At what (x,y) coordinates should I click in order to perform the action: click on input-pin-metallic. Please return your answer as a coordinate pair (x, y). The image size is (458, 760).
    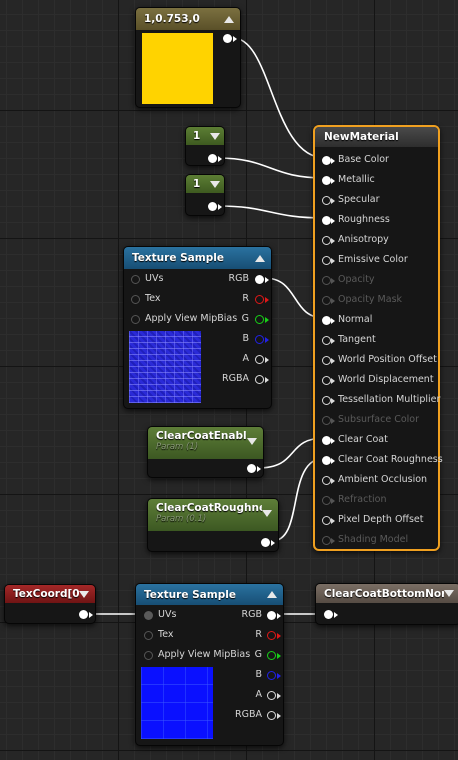
    Looking at the image, I should click on (326, 180).